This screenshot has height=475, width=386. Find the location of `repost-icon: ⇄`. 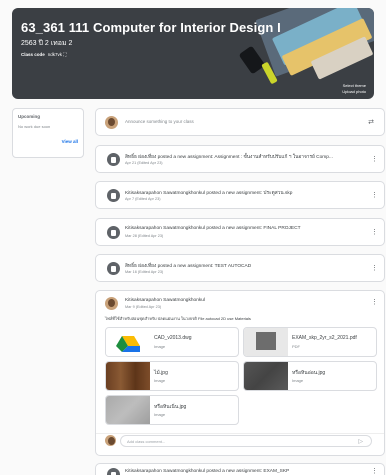

repost-icon: ⇄ is located at coordinates (371, 122).